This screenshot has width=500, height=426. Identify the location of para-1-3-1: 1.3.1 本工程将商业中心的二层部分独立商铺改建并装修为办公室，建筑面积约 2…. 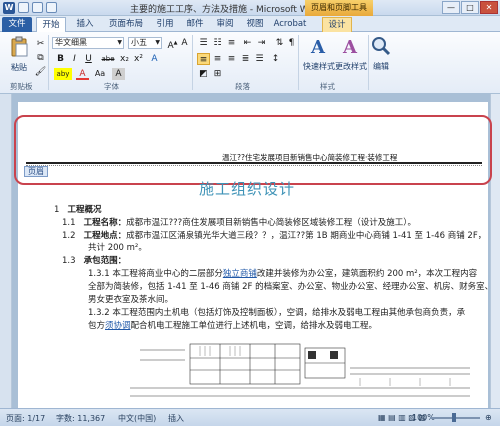
(282, 273).